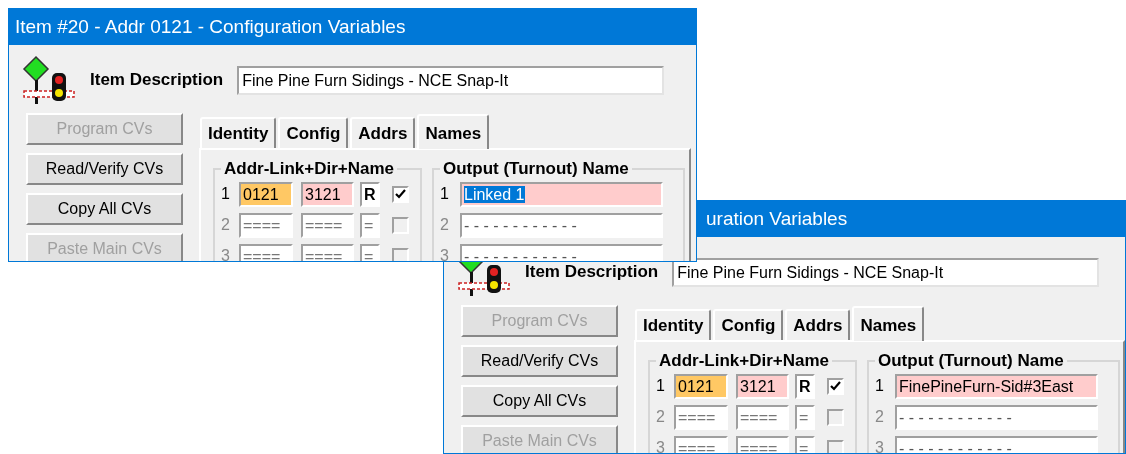 The width and height of the screenshot is (1126, 454). Describe the element at coordinates (561, 194) in the screenshot. I see `name-field: Linked 1` at that location.